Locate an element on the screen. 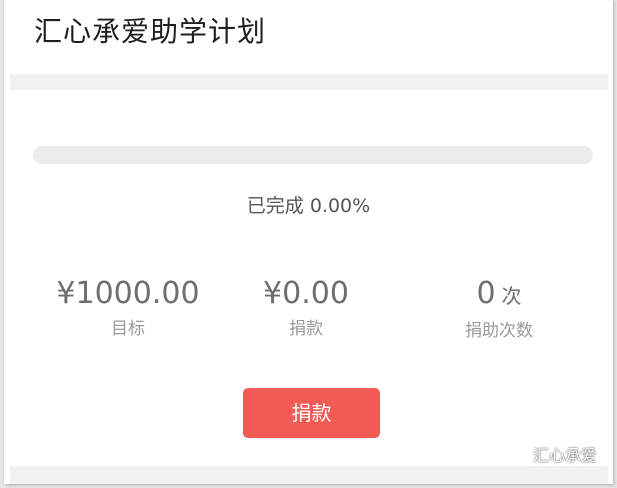 This screenshot has height=488, width=617. progress-text: 已完成 0.00% is located at coordinates (308, 206).